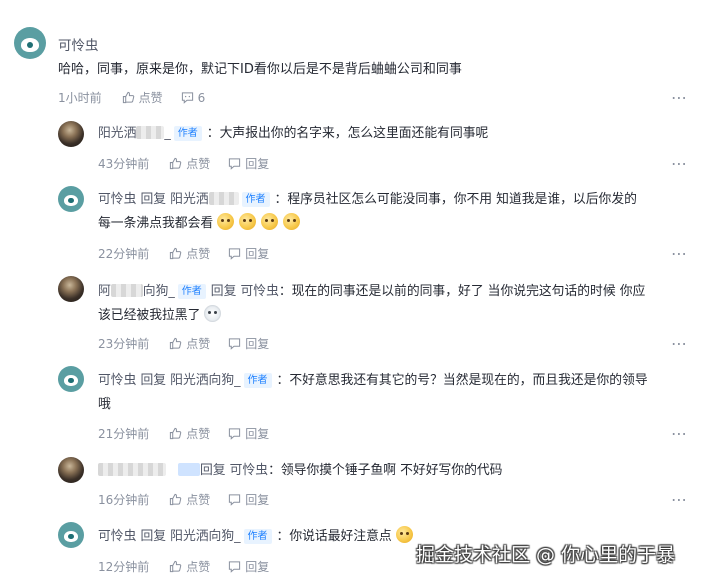 The height and width of the screenshot is (582, 712). I want to click on comment-count-button: 6, so click(193, 98).